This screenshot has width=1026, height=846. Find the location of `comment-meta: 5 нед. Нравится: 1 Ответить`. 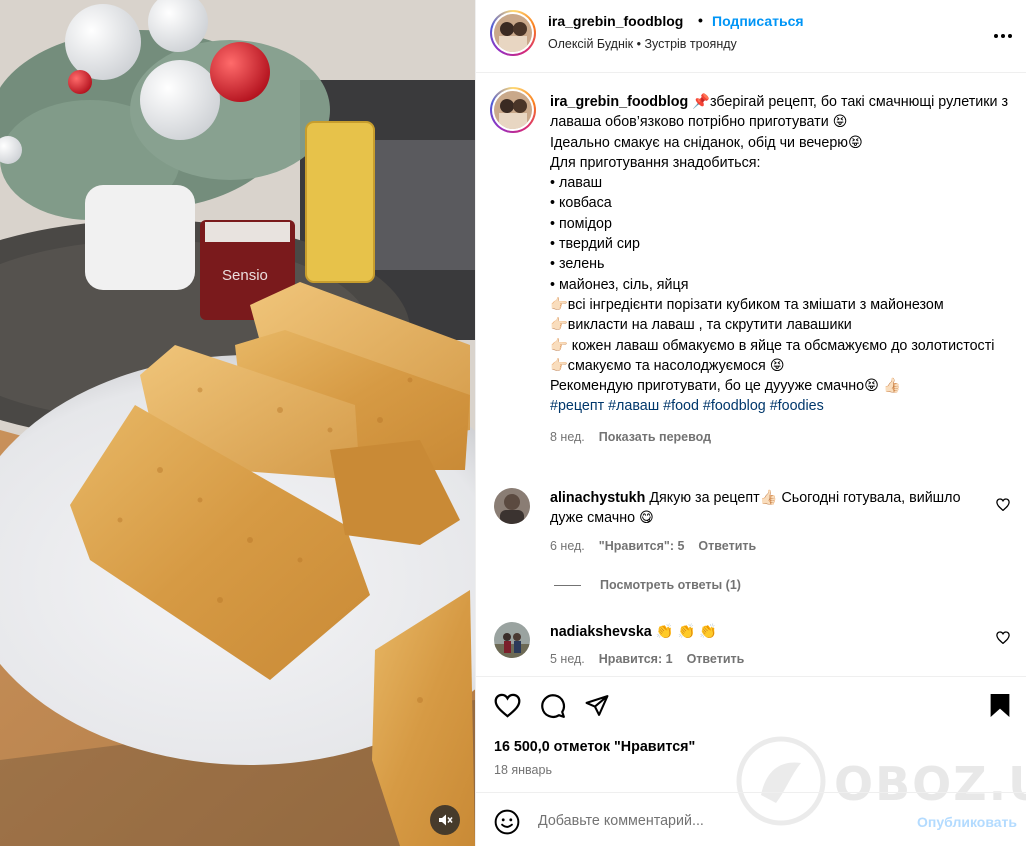

comment-meta: 5 нед. Нравится: 1 Ответить is located at coordinates (647, 659).